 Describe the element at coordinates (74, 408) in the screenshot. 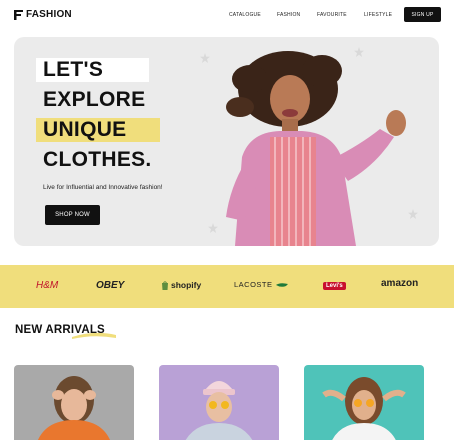

I see `product-image-orange-hoodie` at that location.